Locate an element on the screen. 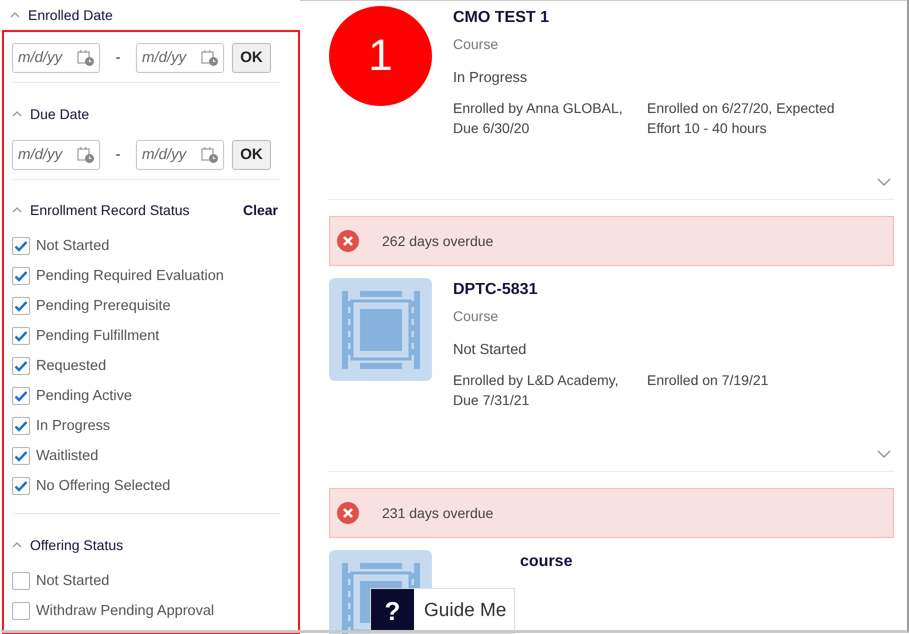  checkbox-label: Pending Active is located at coordinates (84, 396).